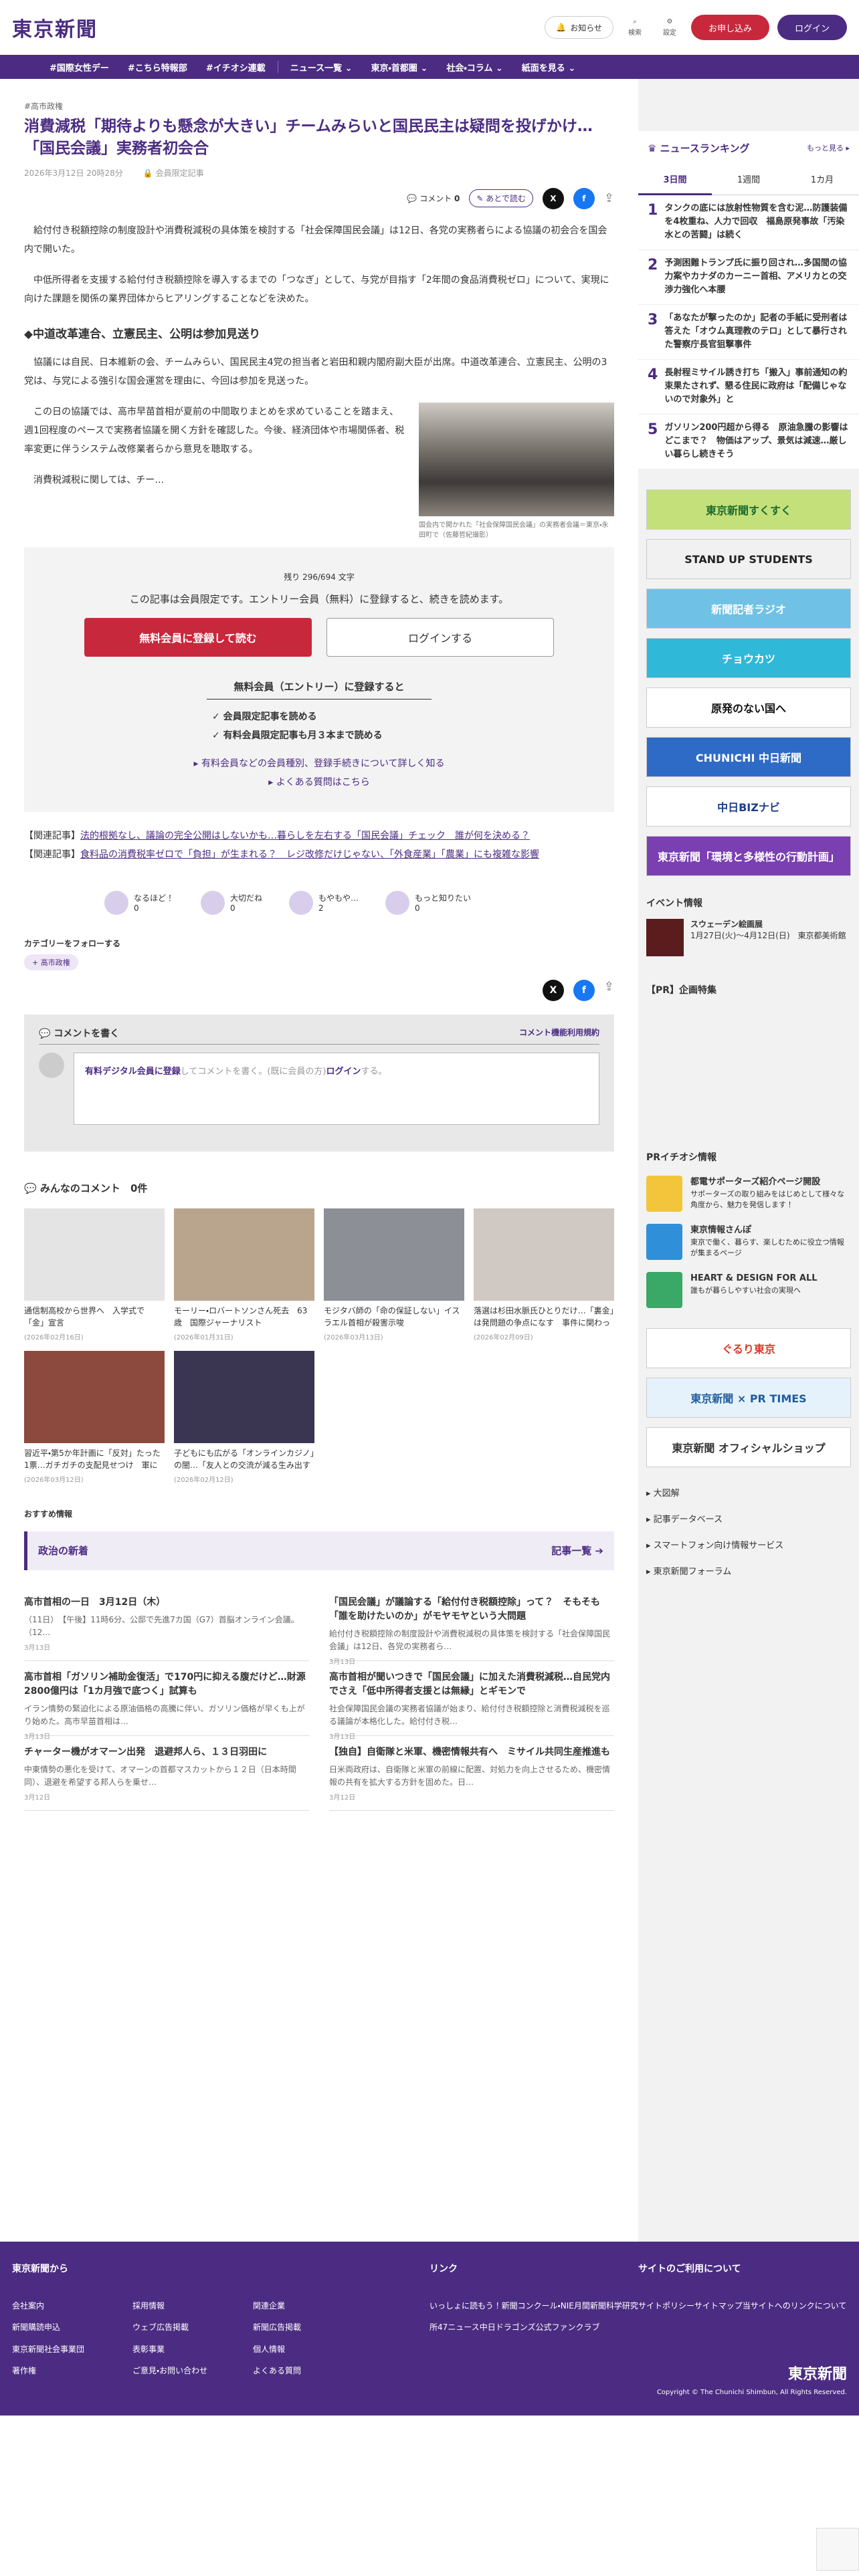  What do you see at coordinates (516, 471) in the screenshot?
I see `article-photo: 国会内で開かれた「社会保障国民会議」の実務者会議＝東京・永田町で（佐藤哲紀撮影）` at bounding box center [516, 471].